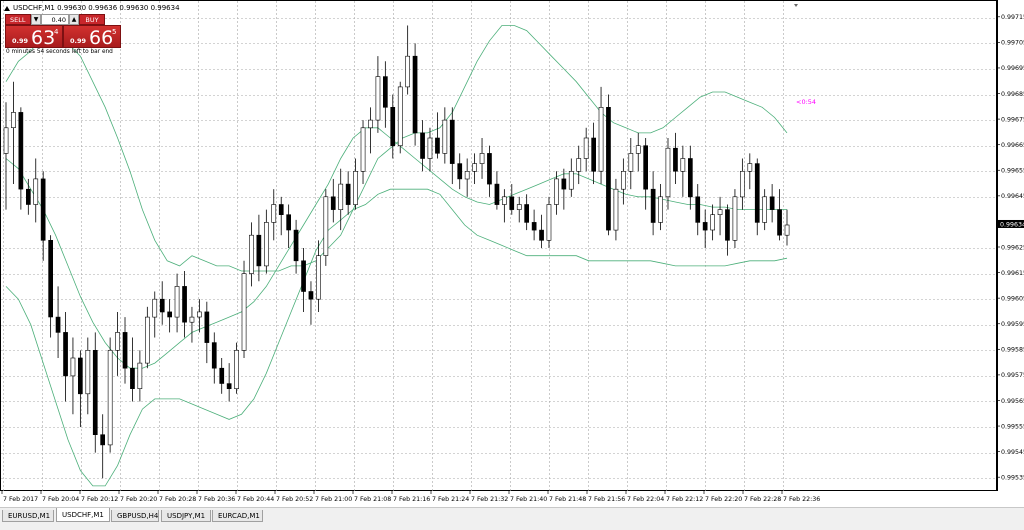 Image resolution: width=1024 pixels, height=530 pixels. Describe the element at coordinates (1012, 273) in the screenshot. I see `price-tick-label: 0.99615` at that location.